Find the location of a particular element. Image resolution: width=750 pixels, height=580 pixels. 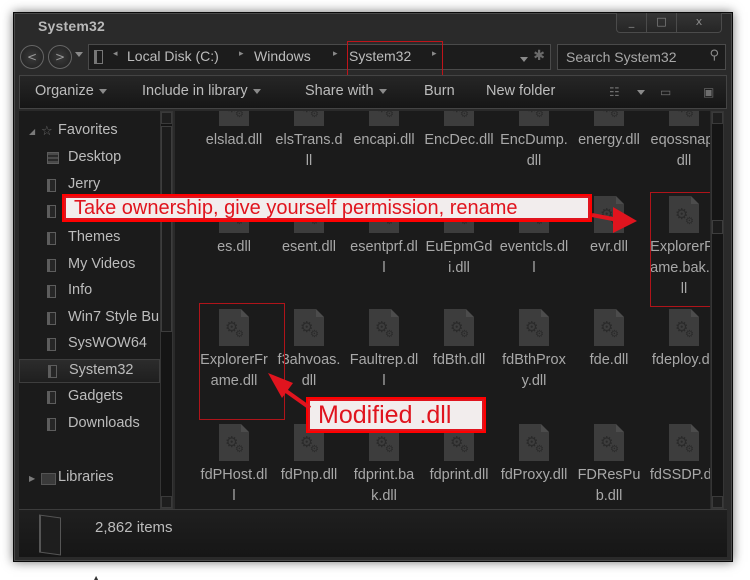

burn-button: Burn is located at coordinates (439, 91).